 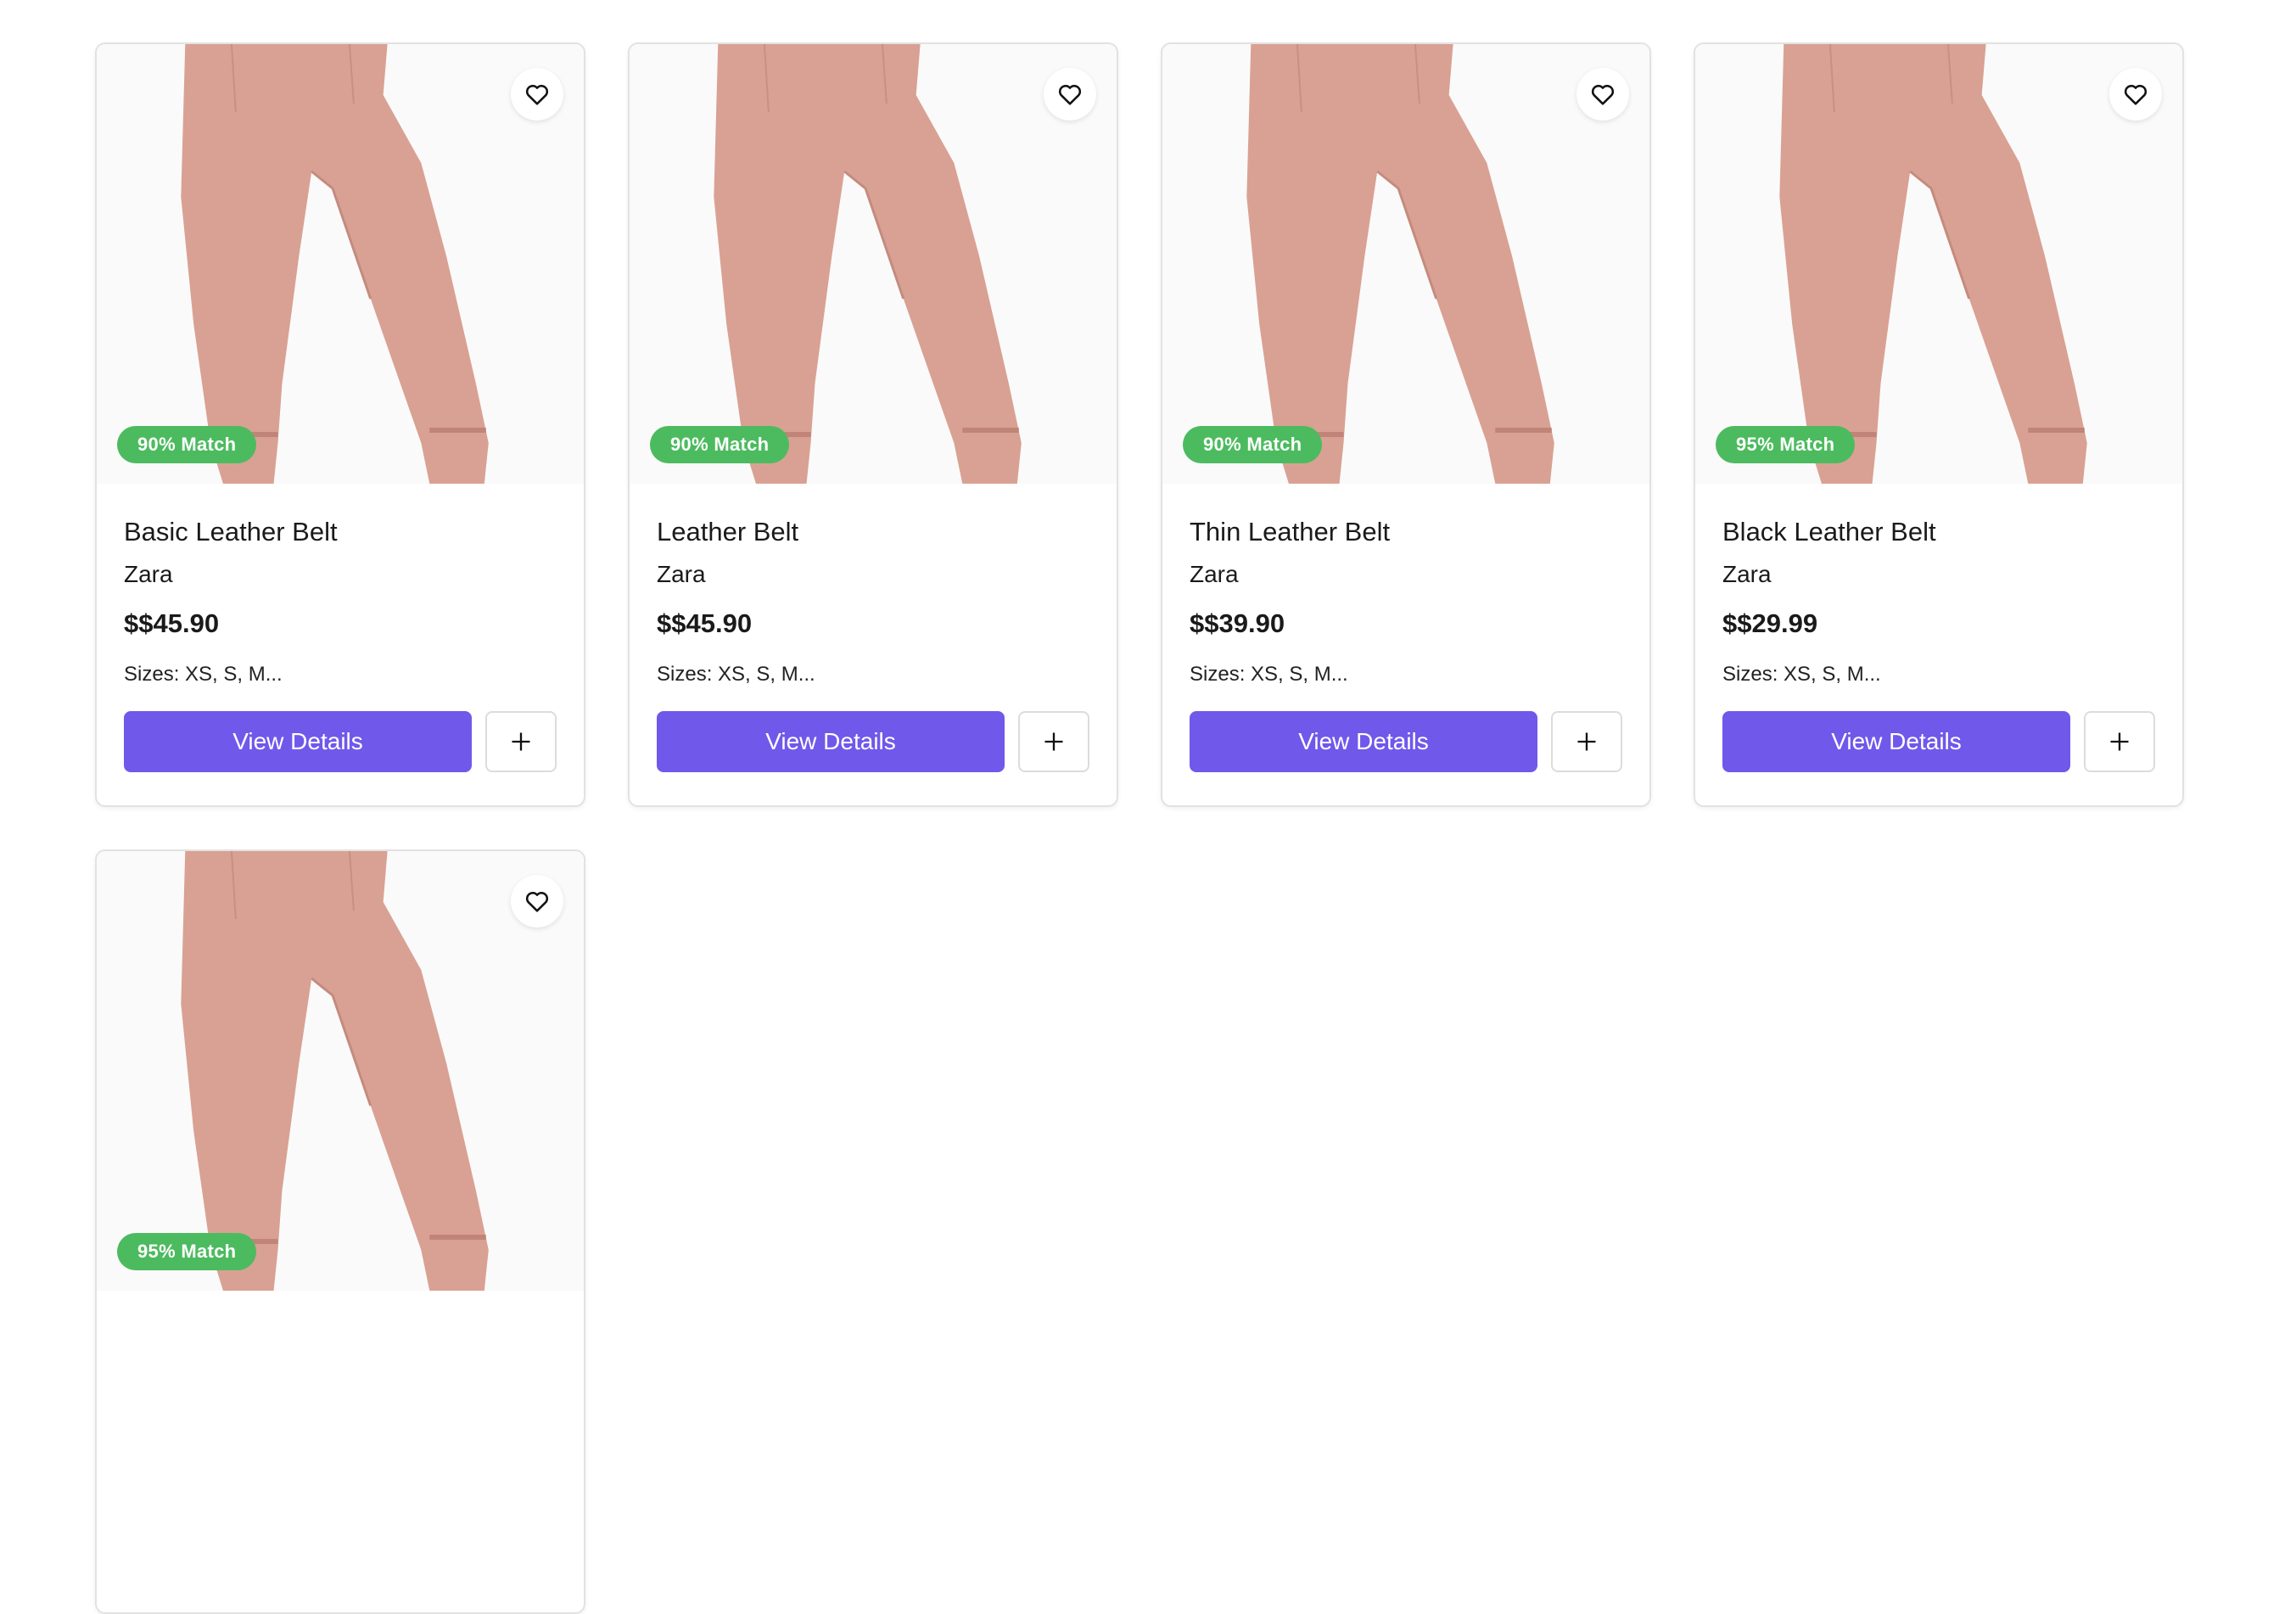 I want to click on product-title: Leather Belt, so click(x=873, y=532).